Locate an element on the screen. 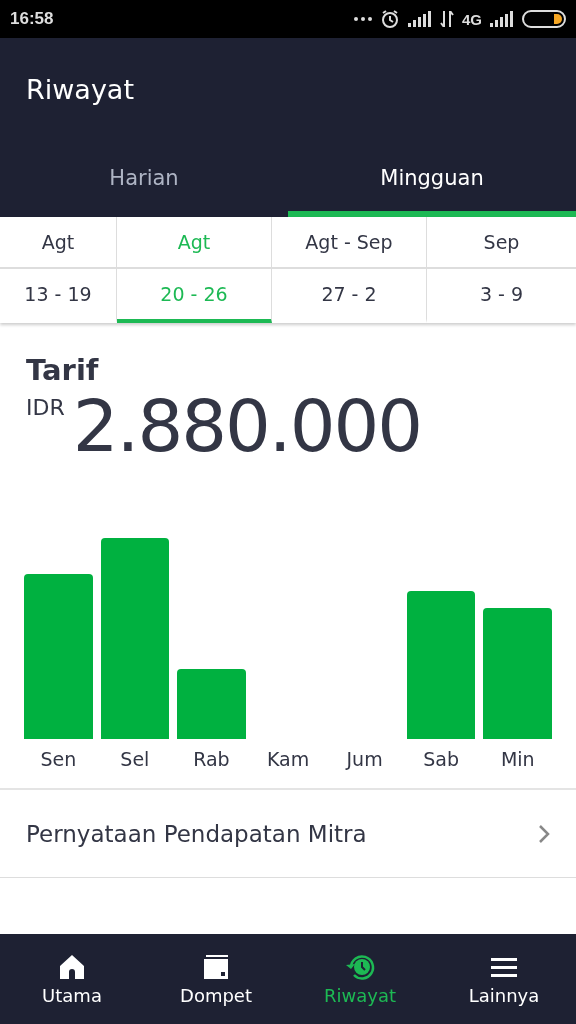  history-icon is located at coordinates (360, 966).